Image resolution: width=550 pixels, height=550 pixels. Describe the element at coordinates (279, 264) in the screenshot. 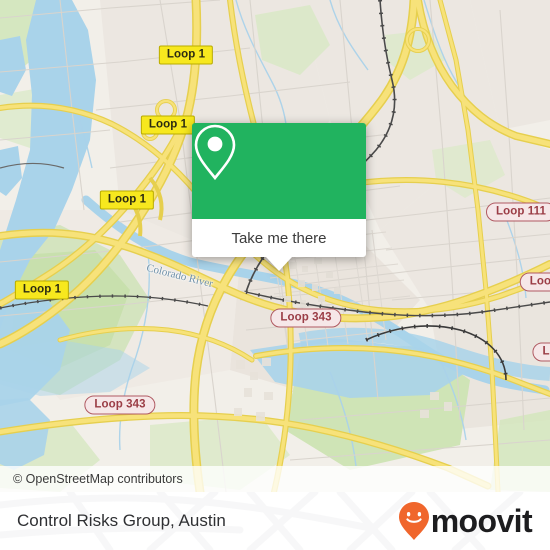

I see `popup-card-pointer` at that location.